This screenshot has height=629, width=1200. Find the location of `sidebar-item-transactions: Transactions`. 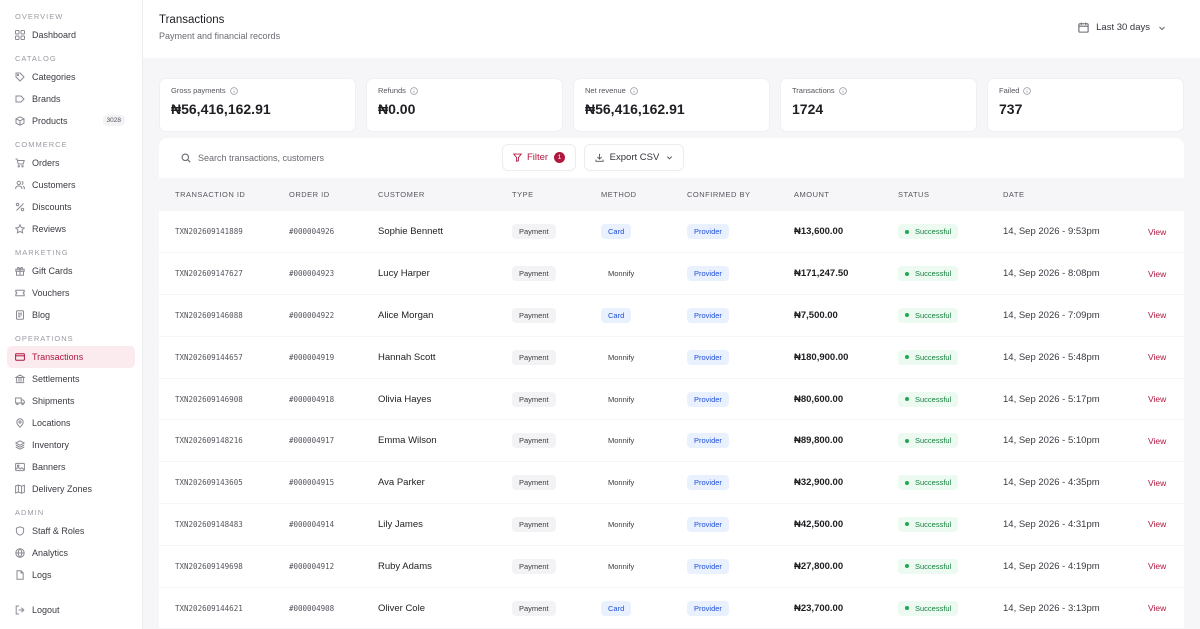

sidebar-item-transactions: Transactions is located at coordinates (71, 357).